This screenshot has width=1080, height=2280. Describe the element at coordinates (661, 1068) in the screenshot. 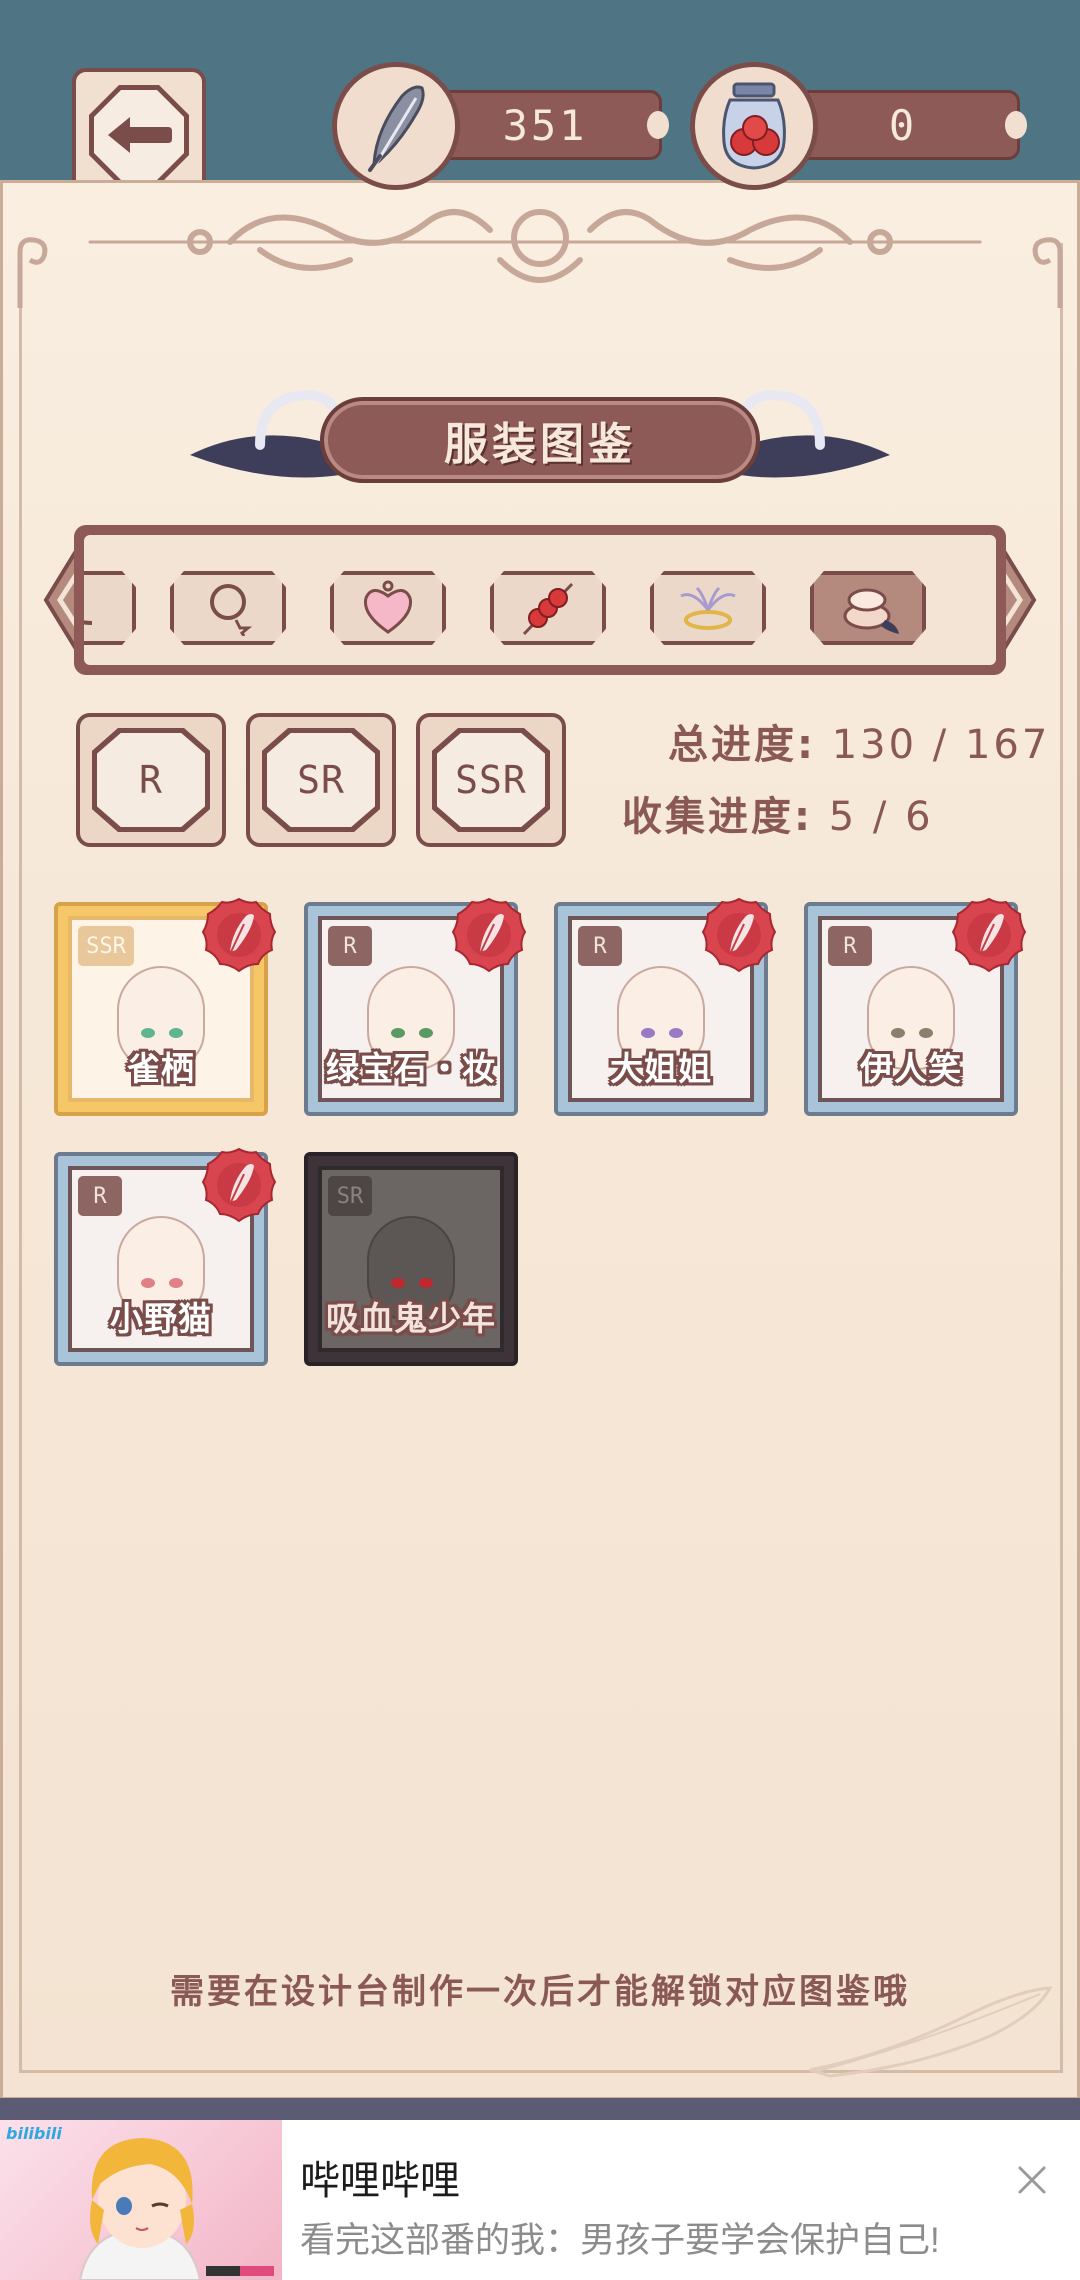

I see `outfit-name: 大姐姐` at that location.